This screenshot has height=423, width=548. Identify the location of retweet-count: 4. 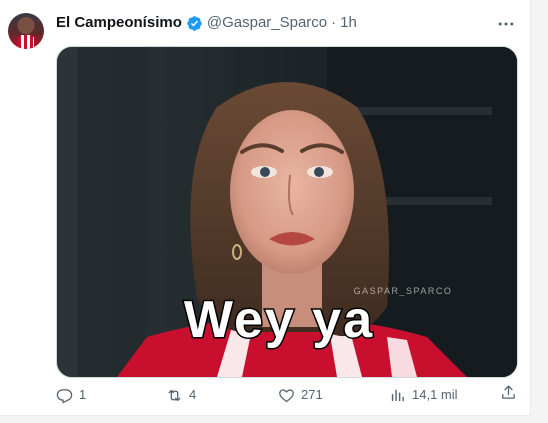
(193, 394).